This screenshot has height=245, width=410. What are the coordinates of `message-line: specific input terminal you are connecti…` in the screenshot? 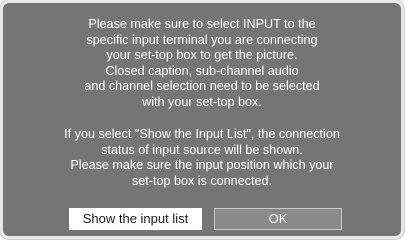 It's located at (202, 39).